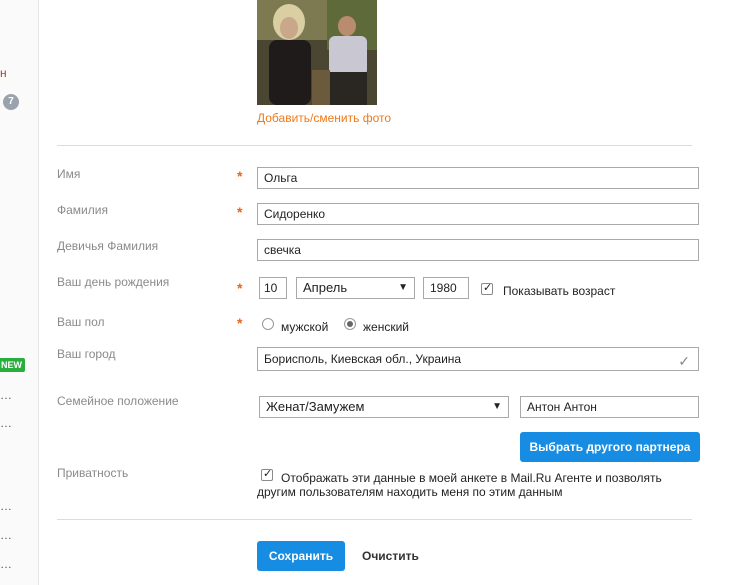  Describe the element at coordinates (390, 556) in the screenshot. I see `clear-button: Очистить` at that location.